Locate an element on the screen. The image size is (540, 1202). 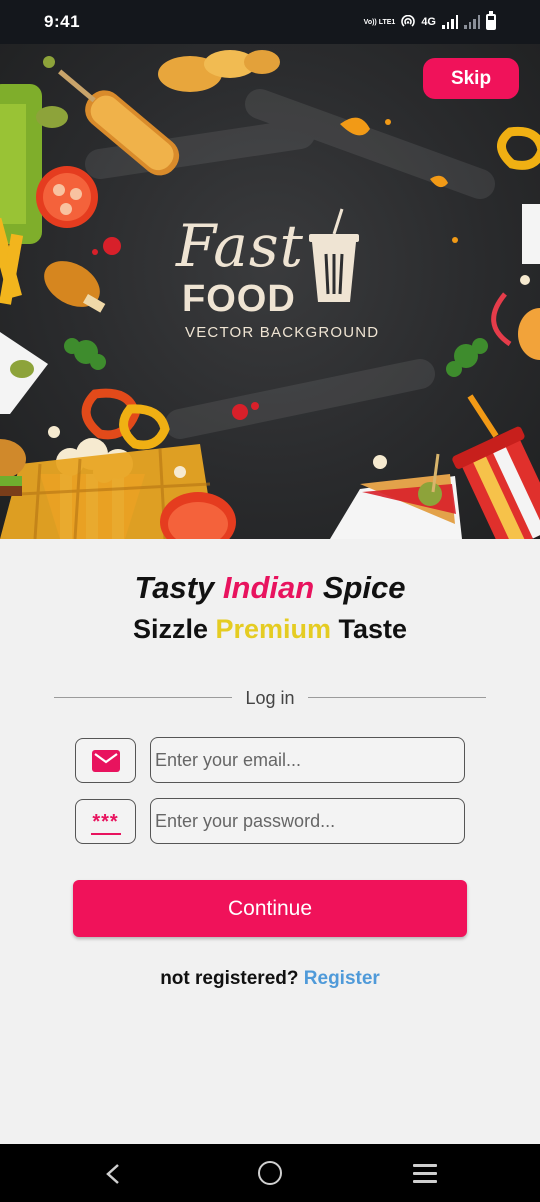
network-type-label: 4G is located at coordinates (428, 22).